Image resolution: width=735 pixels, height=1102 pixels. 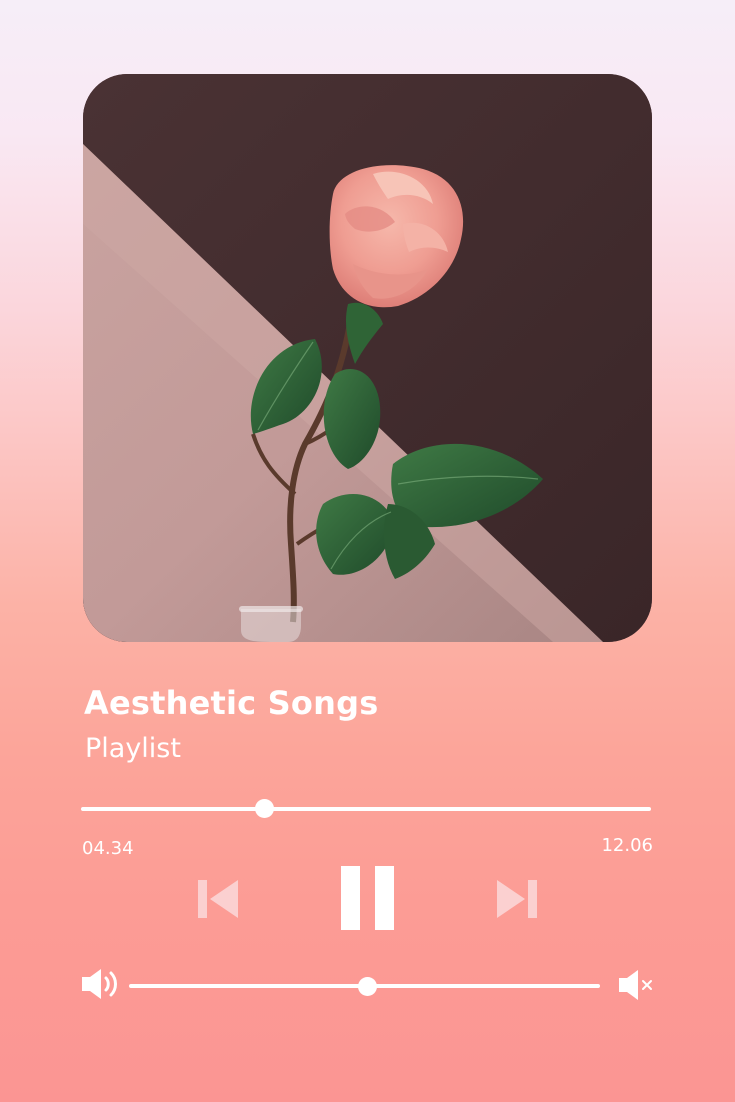 What do you see at coordinates (627, 845) in the screenshot?
I see `total-duration: 12.06` at bounding box center [627, 845].